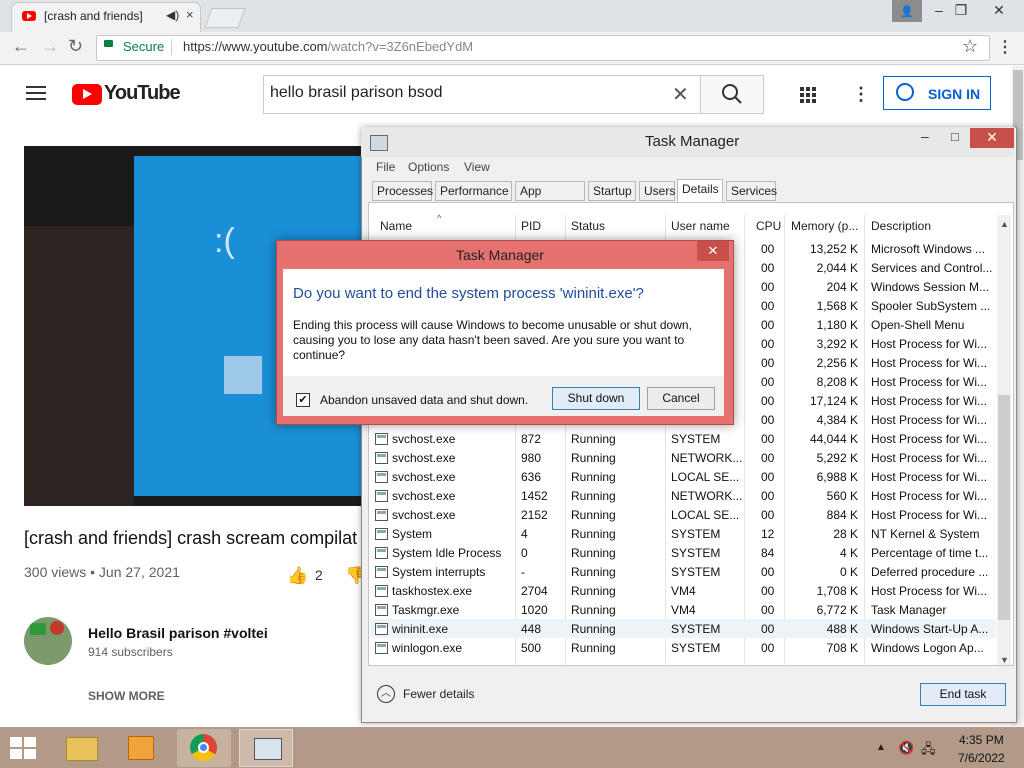 This screenshot has height=768, width=1024. What do you see at coordinates (837, 458) in the screenshot?
I see `row-memory: 5,292 K` at bounding box center [837, 458].